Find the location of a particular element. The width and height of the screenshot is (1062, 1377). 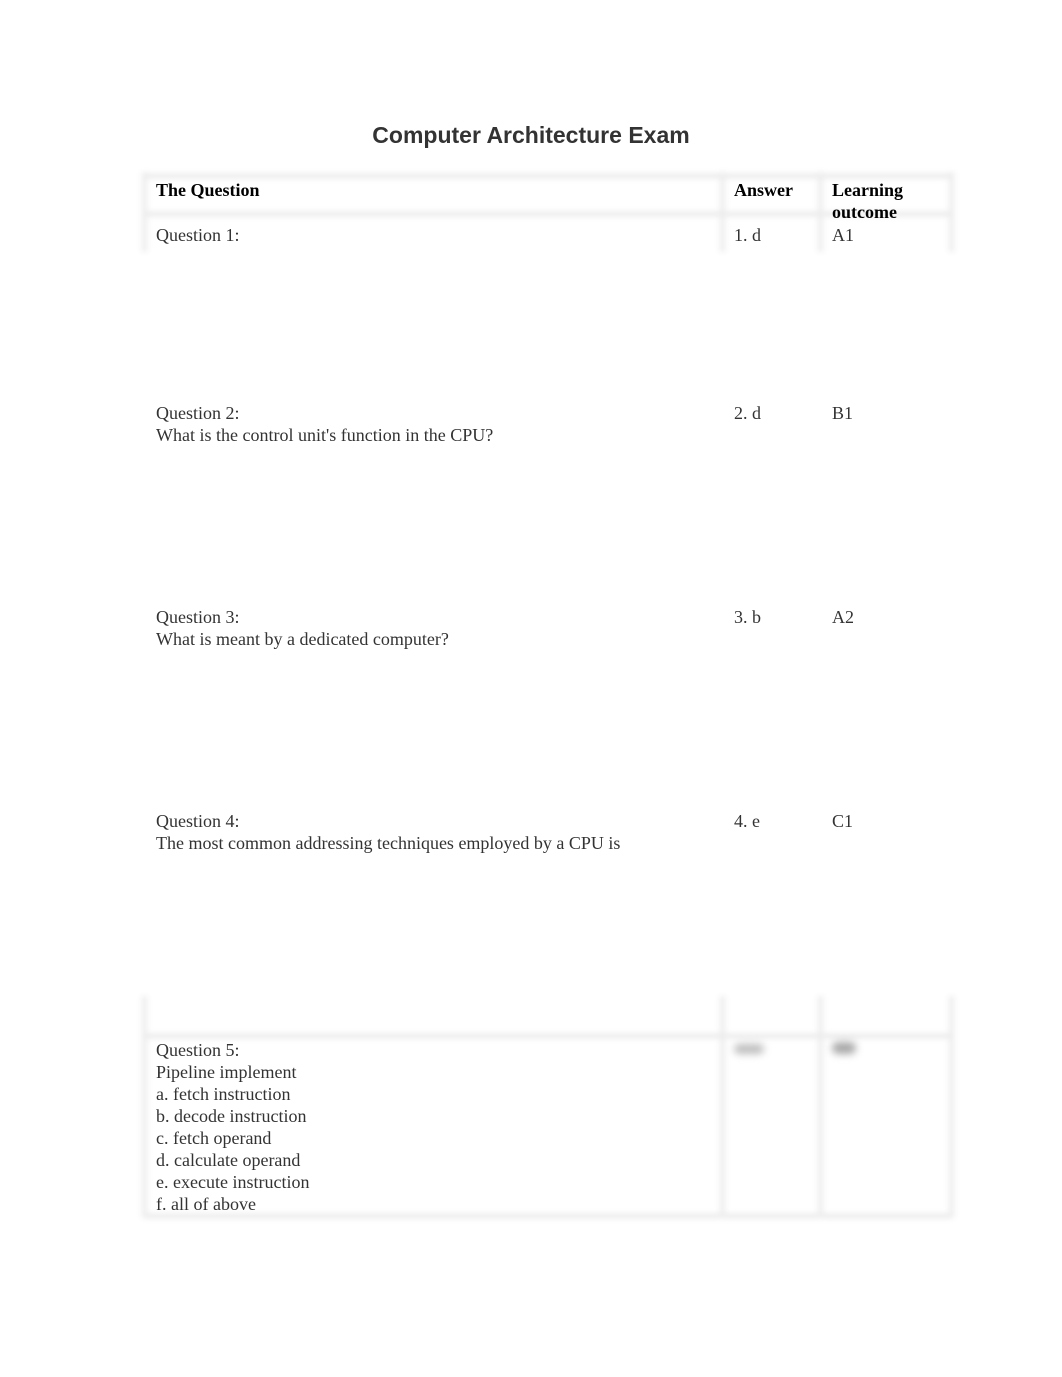

question-text: What is meant by a dedicated computer? is located at coordinates (302, 639).